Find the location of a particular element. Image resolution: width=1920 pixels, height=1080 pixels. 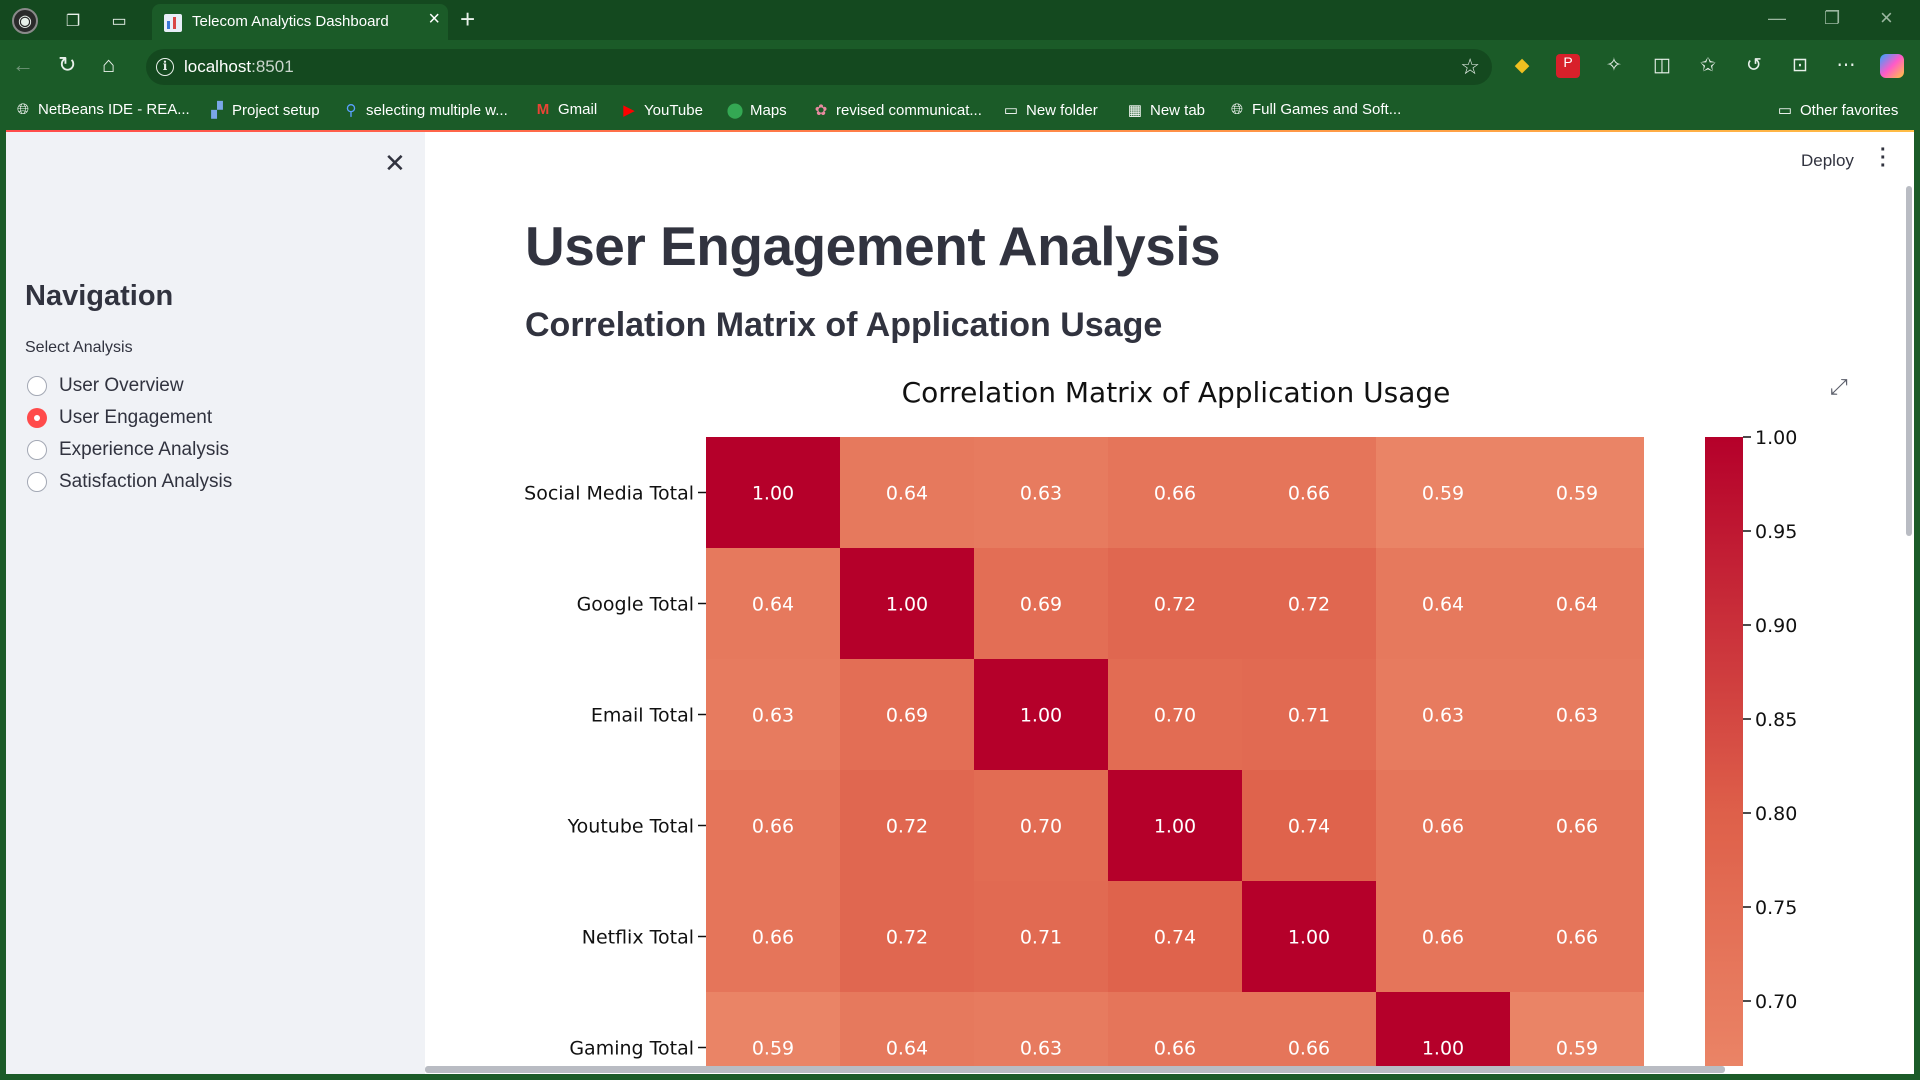

bookmark-youtube: ▶ YouTube is located at coordinates (661, 110).